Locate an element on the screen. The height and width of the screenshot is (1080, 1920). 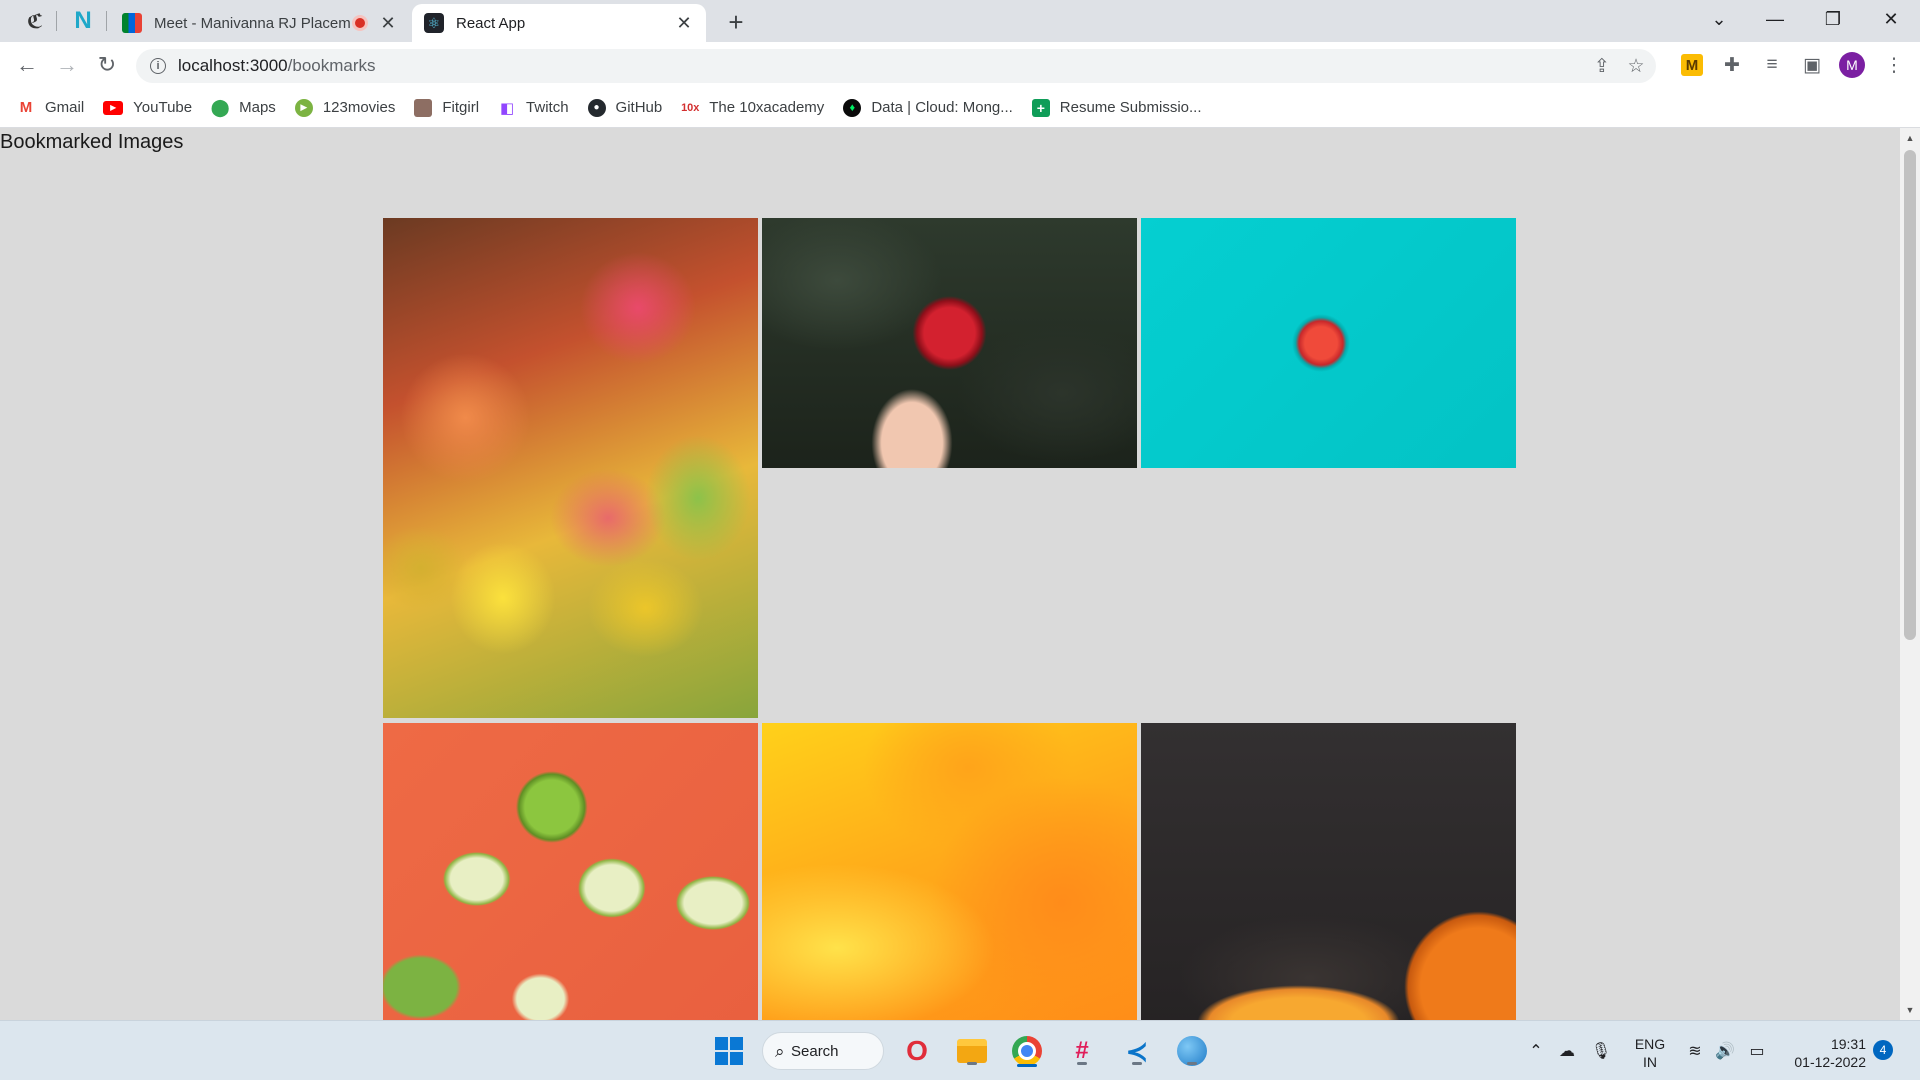
bookmark-maps: ⬤ Maps is located at coordinates (243, 107).